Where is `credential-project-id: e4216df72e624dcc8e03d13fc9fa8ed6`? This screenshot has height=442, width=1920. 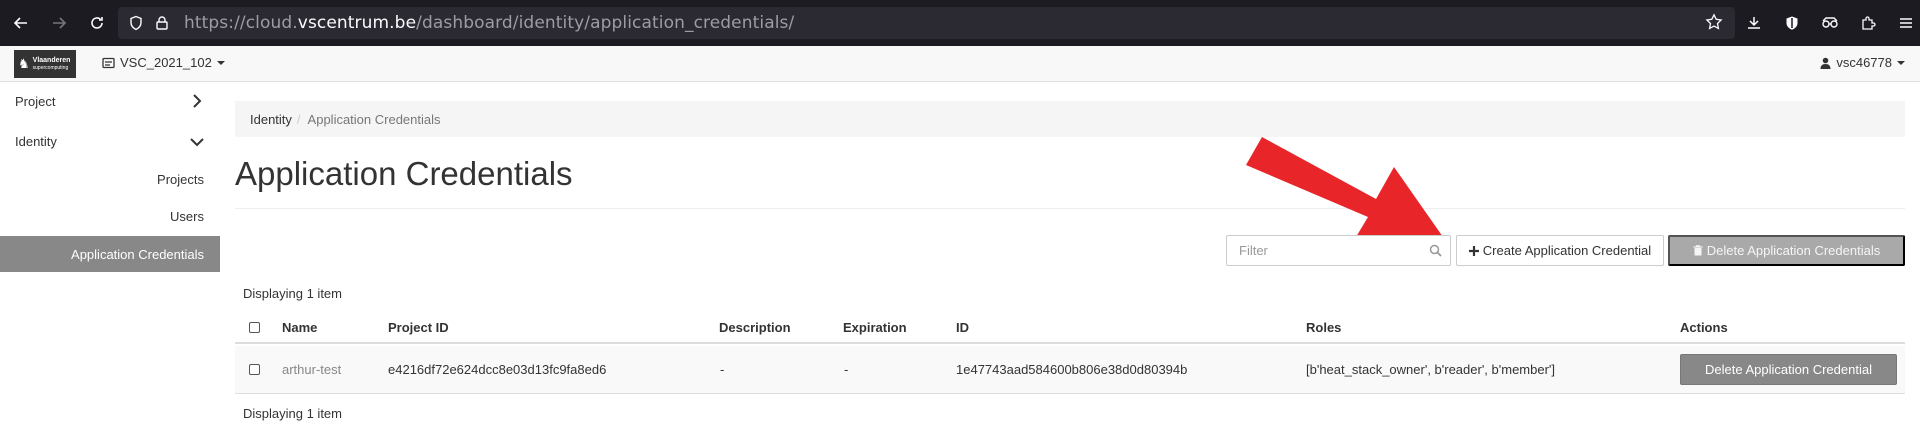
credential-project-id: e4216df72e624dcc8e03d13fc9fa8ed6 is located at coordinates (497, 369).